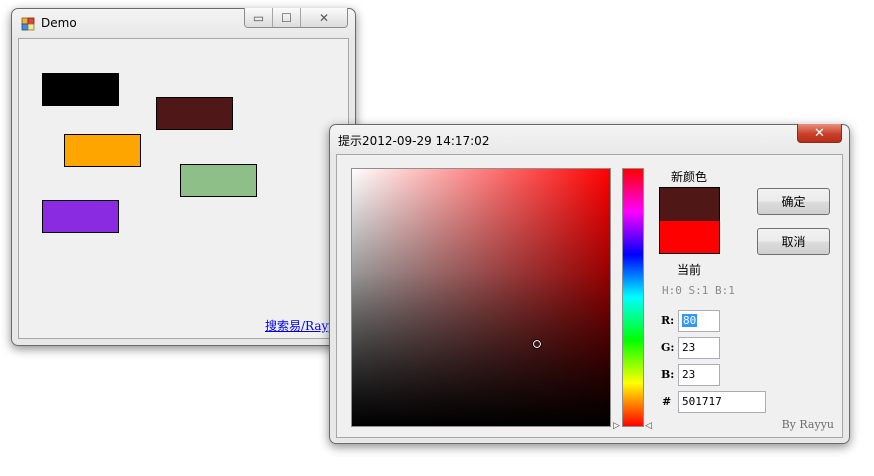 The image size is (874, 476). I want to click on r-input-value: 80, so click(690, 320).